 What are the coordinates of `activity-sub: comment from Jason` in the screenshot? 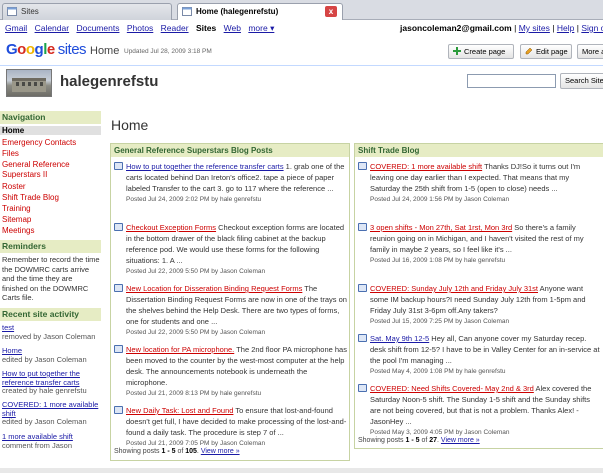 It's located at (37, 445).